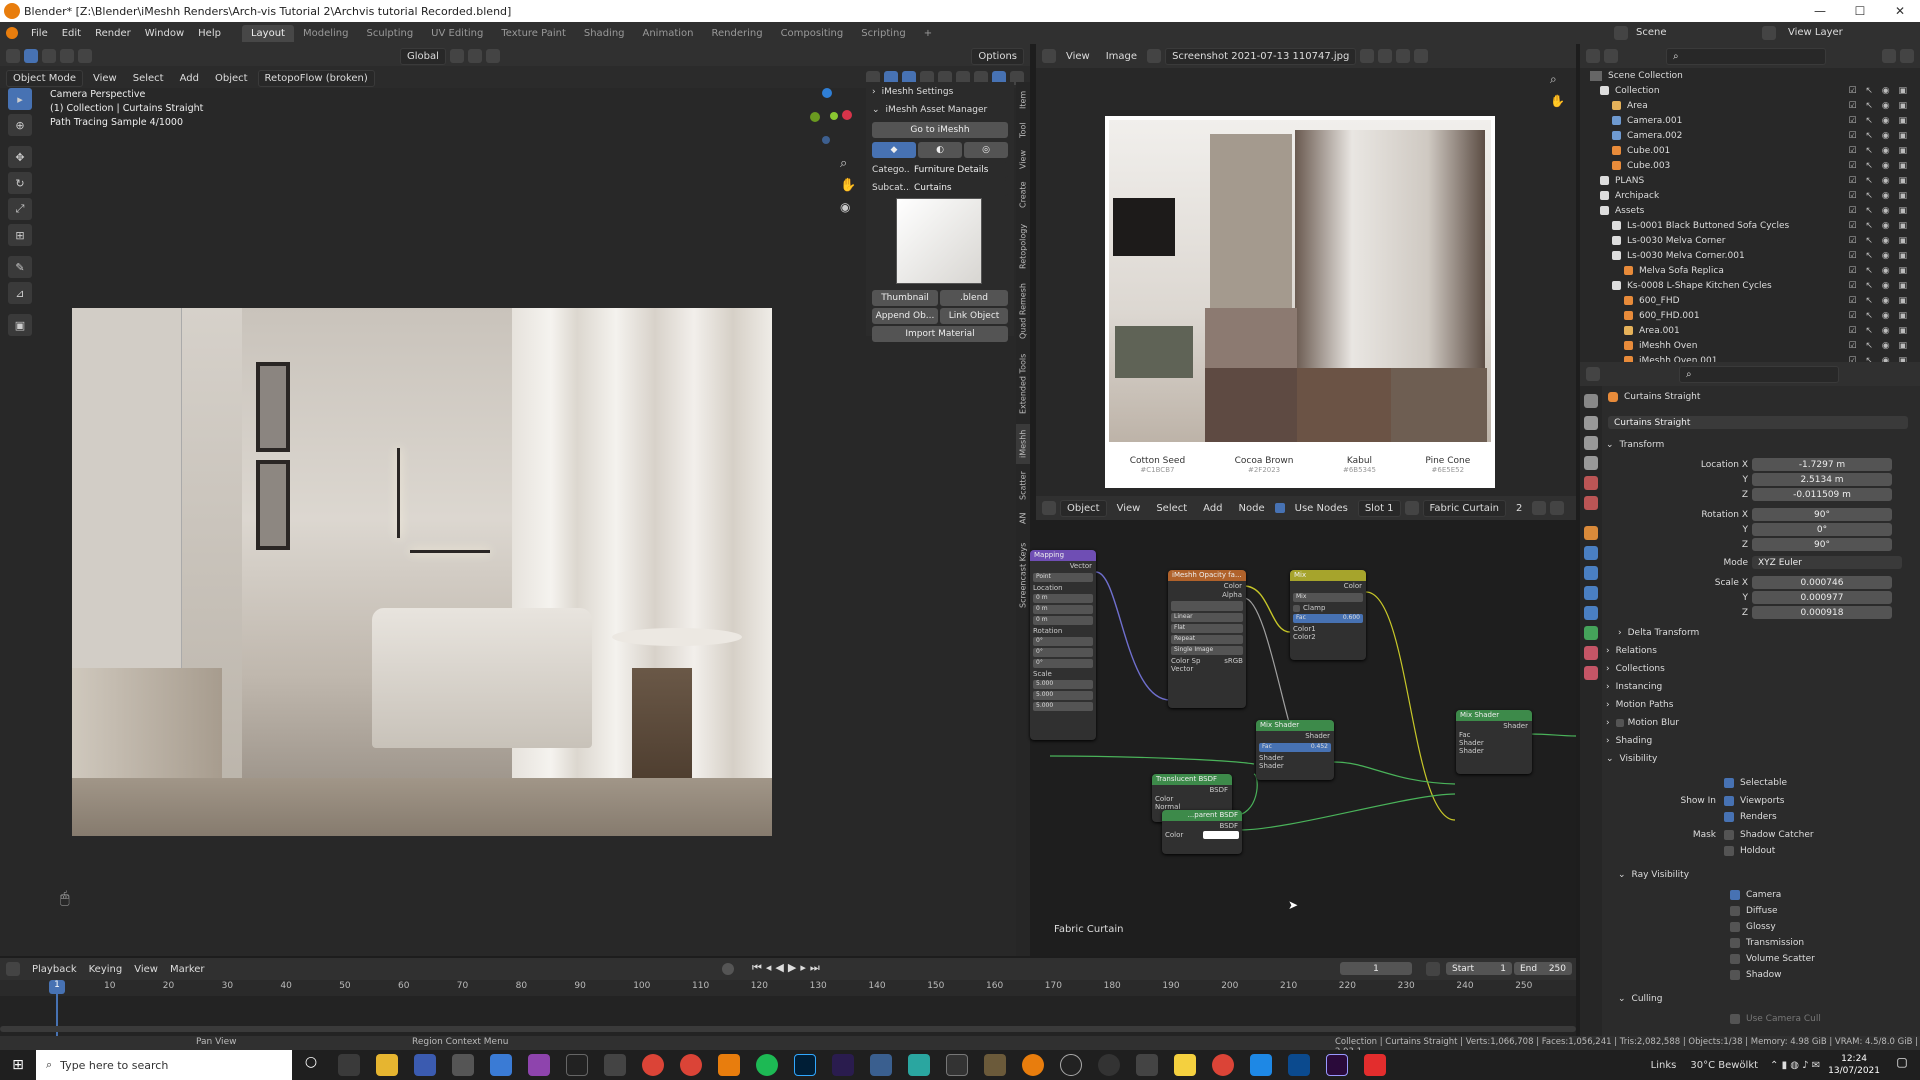 This screenshot has height=1080, width=1920. I want to click on collections-panel: › Collections, so click(1635, 669).